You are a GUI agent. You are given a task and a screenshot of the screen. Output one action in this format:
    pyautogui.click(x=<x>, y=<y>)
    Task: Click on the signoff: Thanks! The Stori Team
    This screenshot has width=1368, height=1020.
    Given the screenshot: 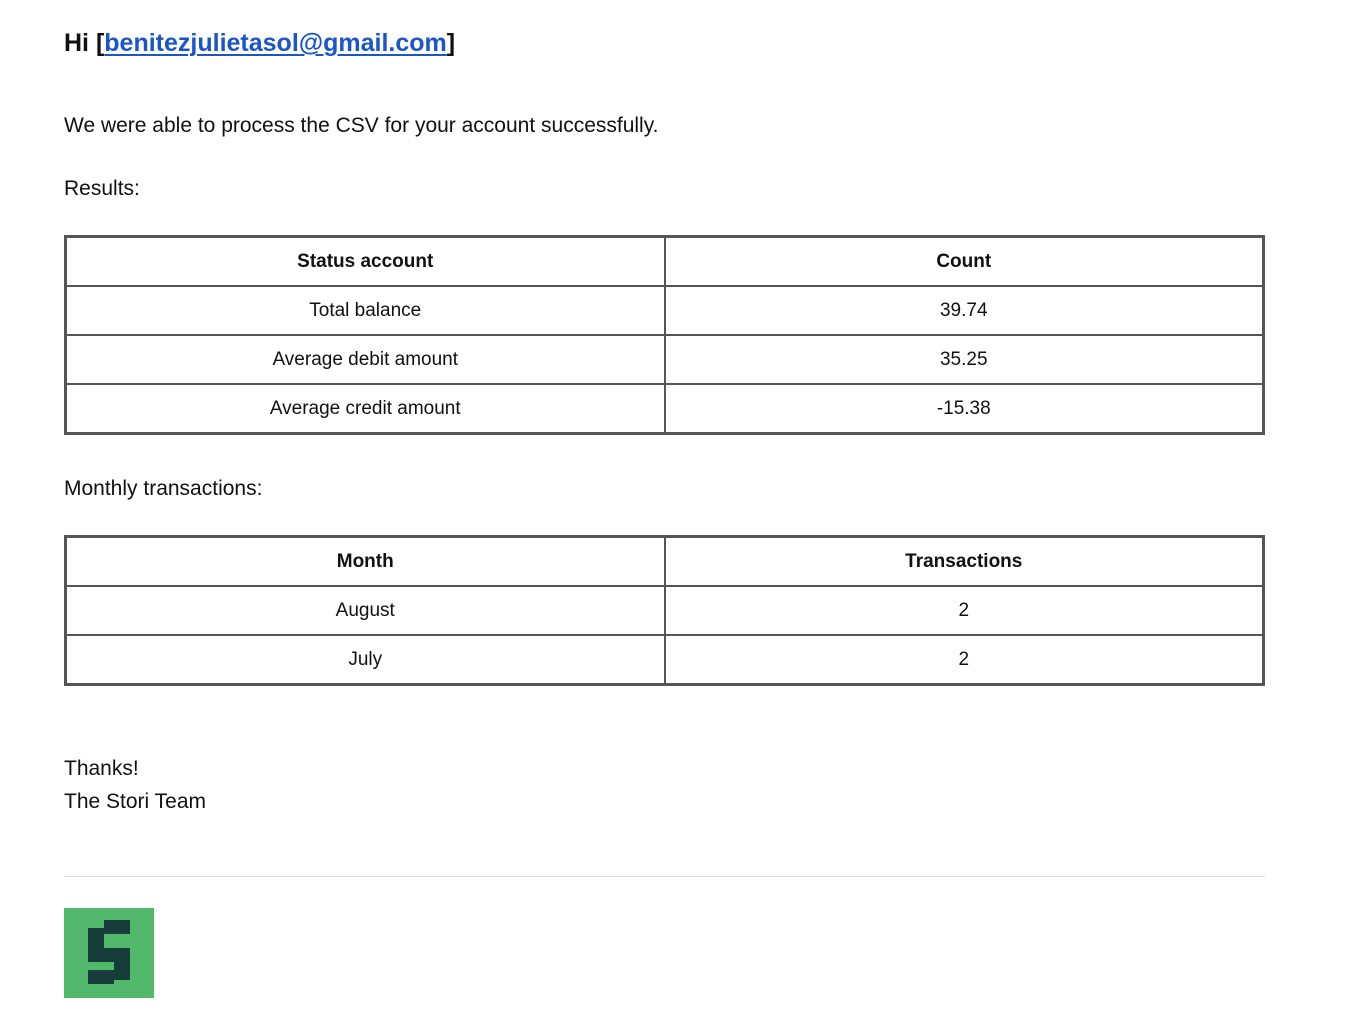 What is the action you would take?
    pyautogui.click(x=135, y=785)
    